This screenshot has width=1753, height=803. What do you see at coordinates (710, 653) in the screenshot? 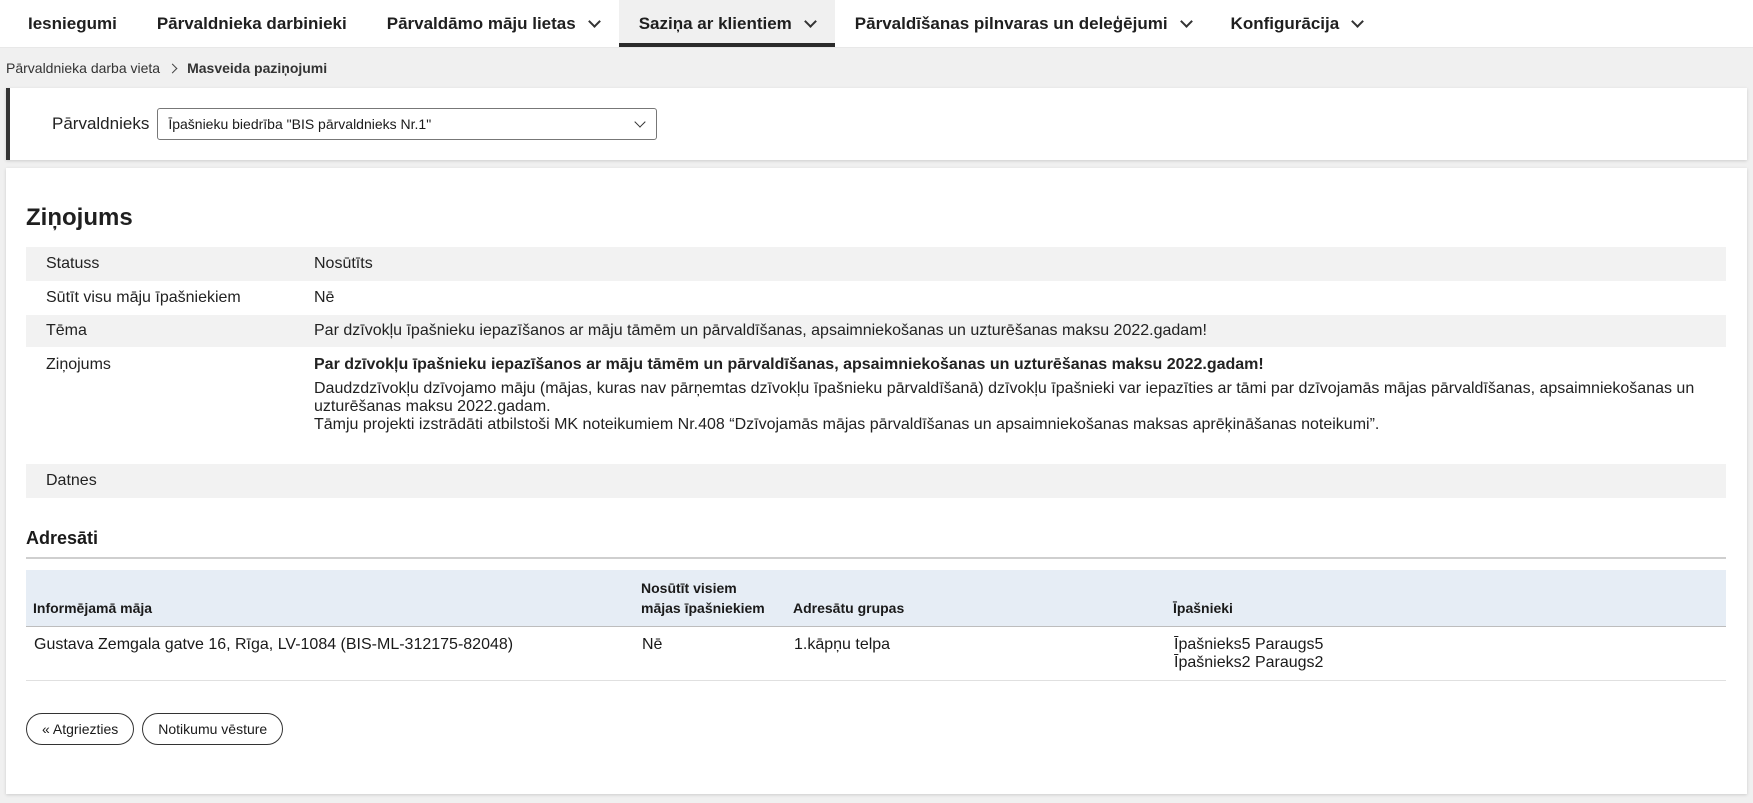
I see `cell-send-all: Nē` at bounding box center [710, 653].